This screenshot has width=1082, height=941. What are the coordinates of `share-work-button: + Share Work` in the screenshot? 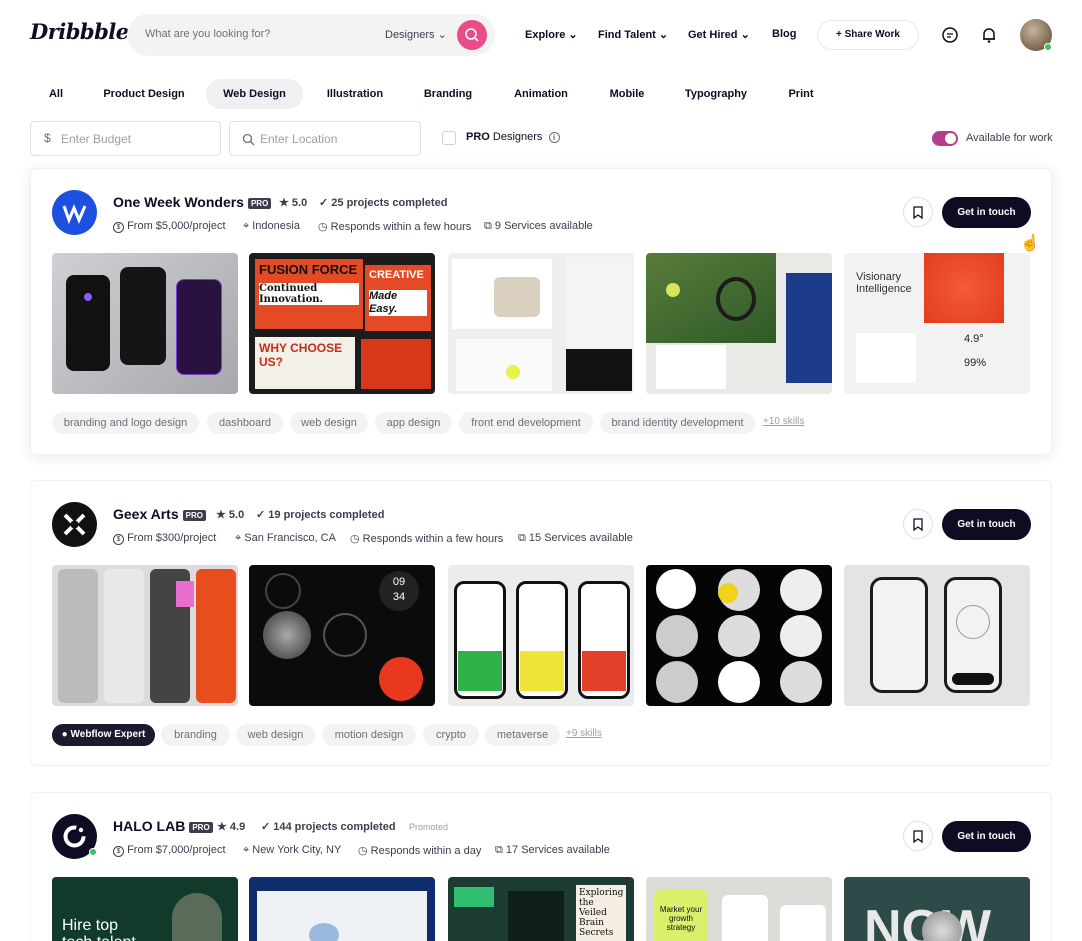 It's located at (868, 35).